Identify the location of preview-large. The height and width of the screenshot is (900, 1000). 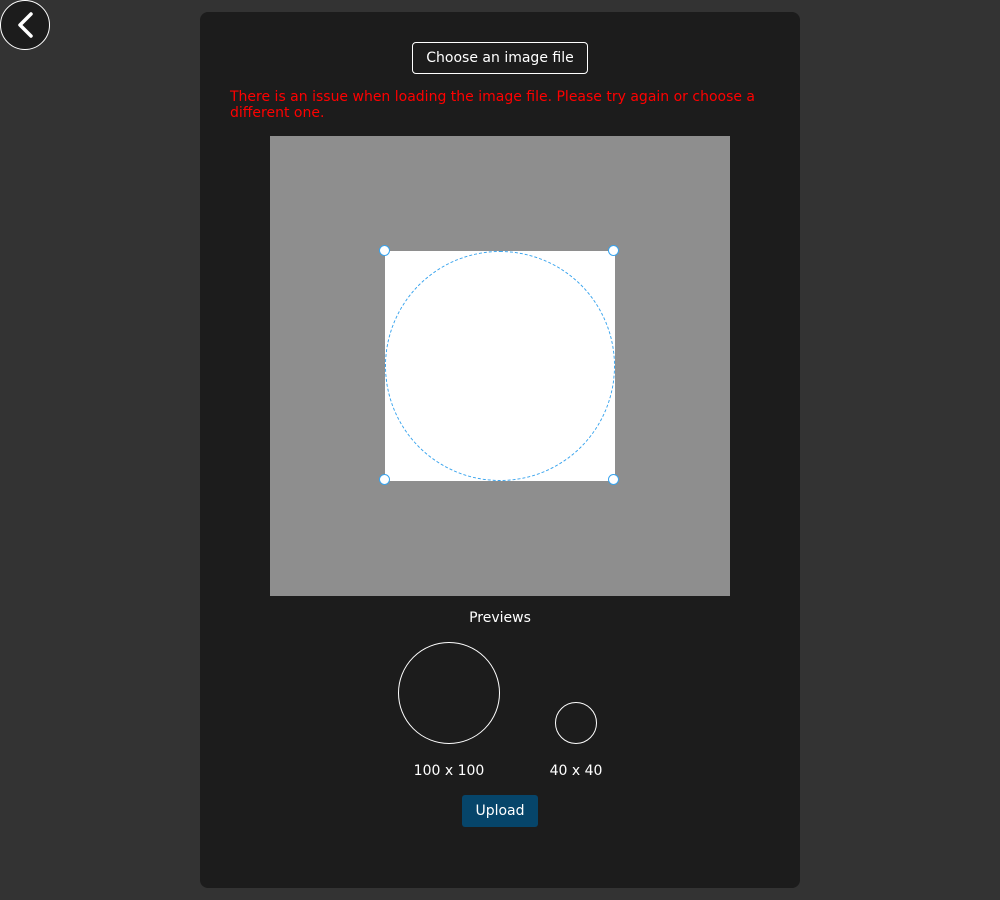
(449, 693).